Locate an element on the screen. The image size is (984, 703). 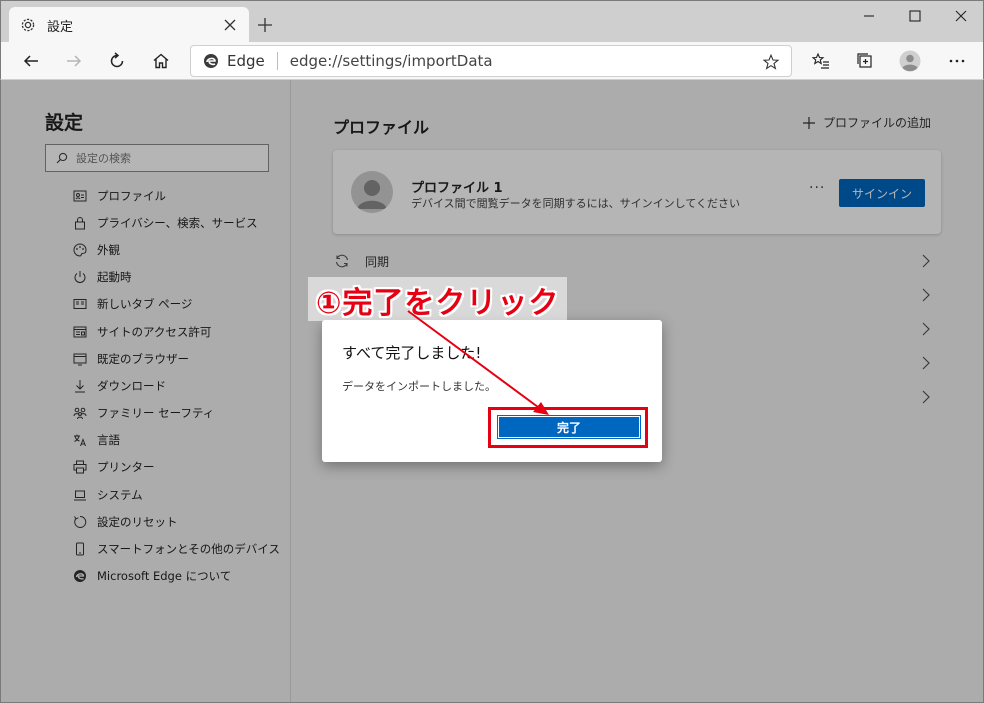
favorites-button is located at coordinates (821, 61).